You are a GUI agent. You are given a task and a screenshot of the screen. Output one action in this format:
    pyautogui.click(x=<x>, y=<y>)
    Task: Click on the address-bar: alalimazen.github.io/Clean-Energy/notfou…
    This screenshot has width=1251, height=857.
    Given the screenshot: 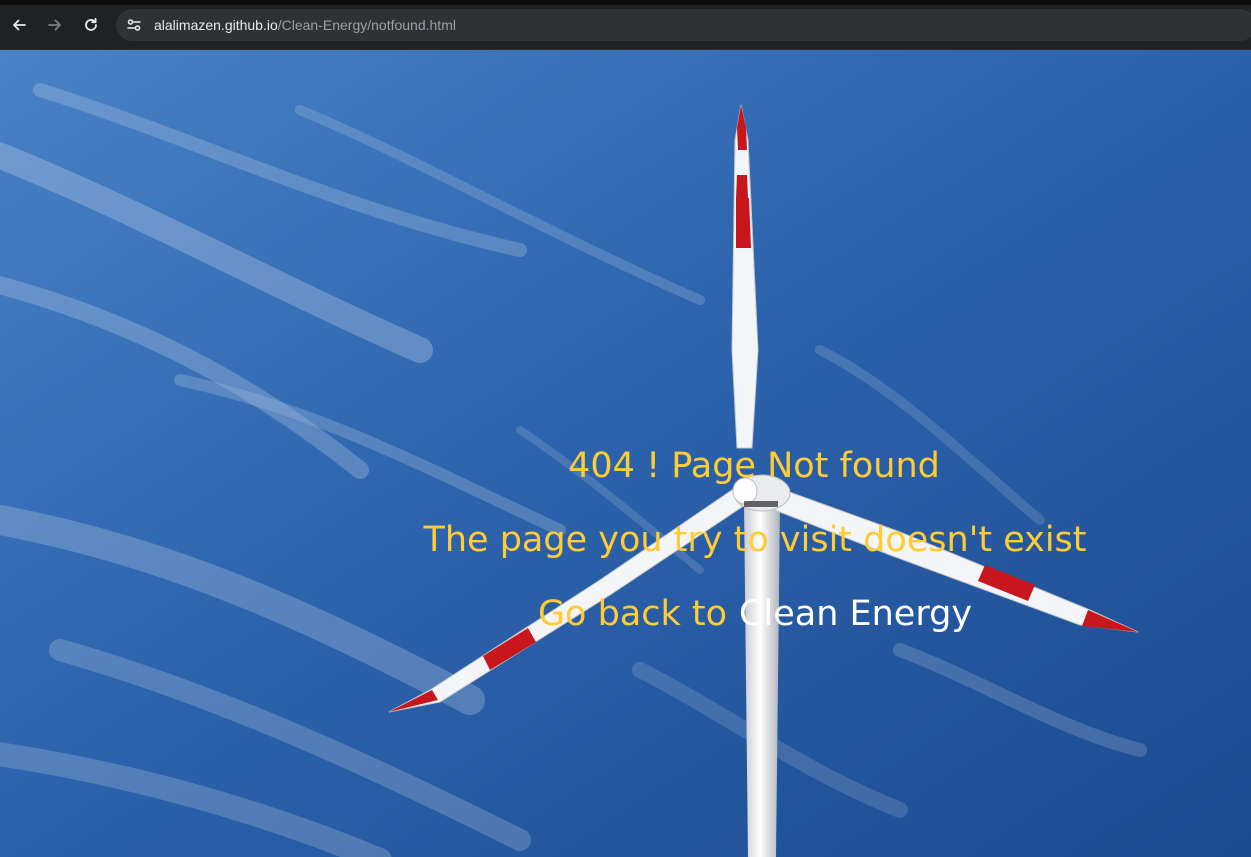 What is the action you would take?
    pyautogui.click(x=683, y=25)
    